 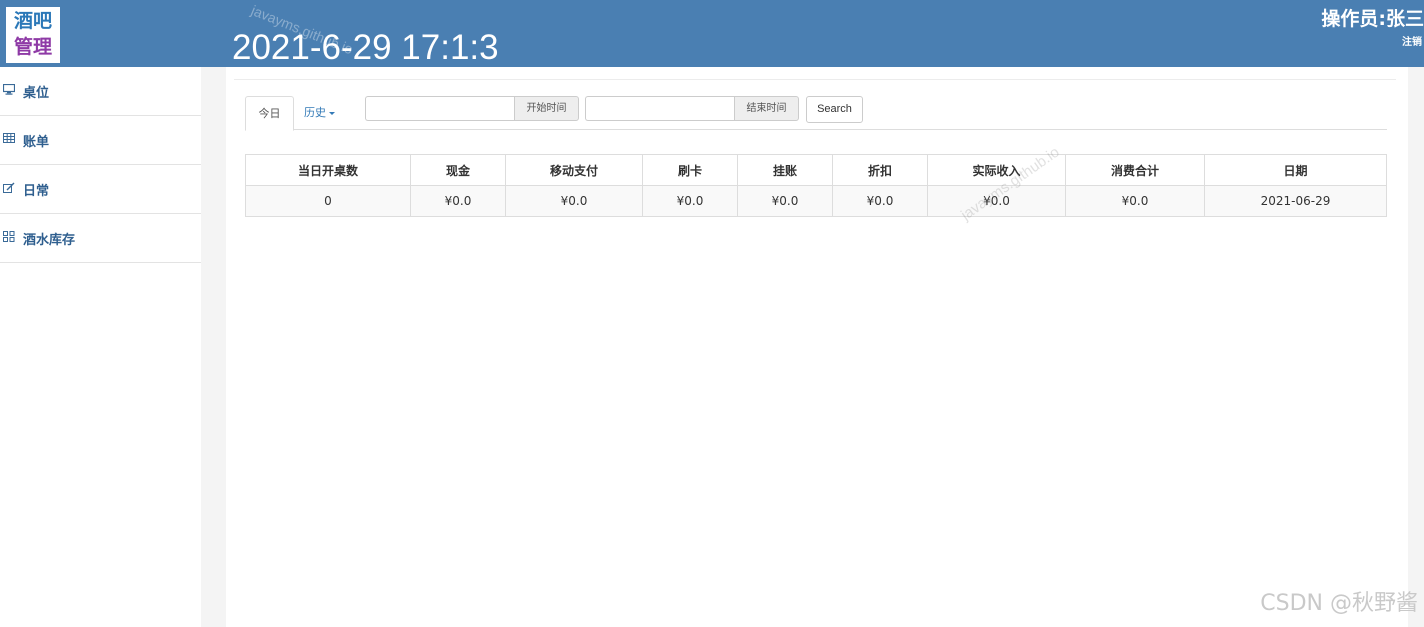 I want to click on logo-line-1: 酒吧, so click(x=32, y=21).